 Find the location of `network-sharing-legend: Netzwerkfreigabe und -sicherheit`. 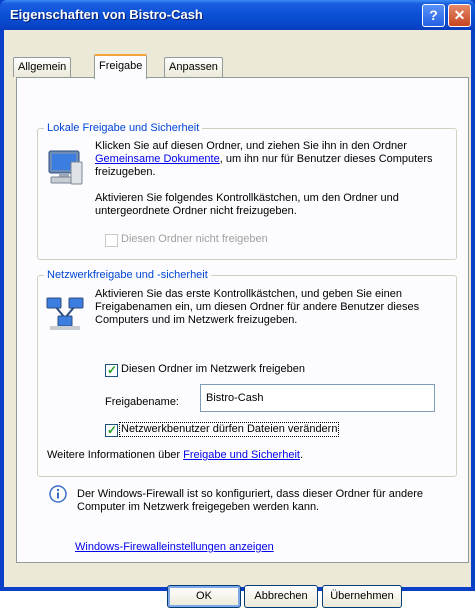

network-sharing-legend: Netzwerkfreigabe und -sicherheit is located at coordinates (127, 275).